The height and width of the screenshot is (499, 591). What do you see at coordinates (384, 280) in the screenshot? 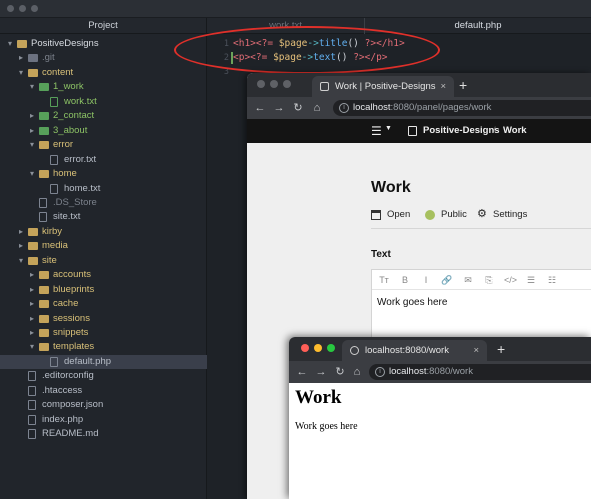
I see `toolbar-button-icon: Tт` at bounding box center [384, 280].